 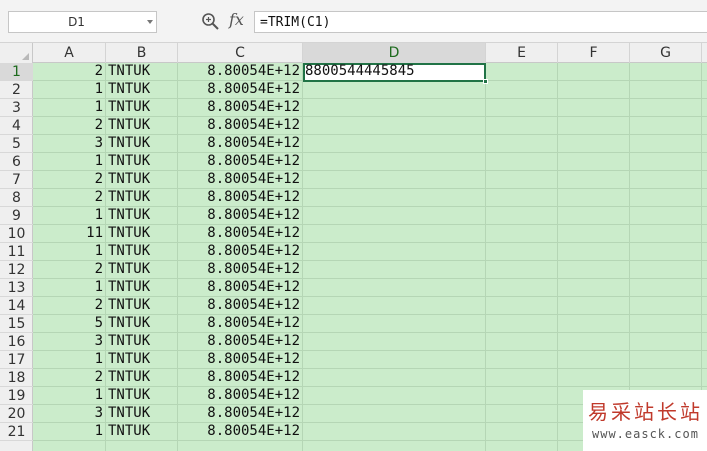 I want to click on cell-b11: TNTUK, so click(x=142, y=252).